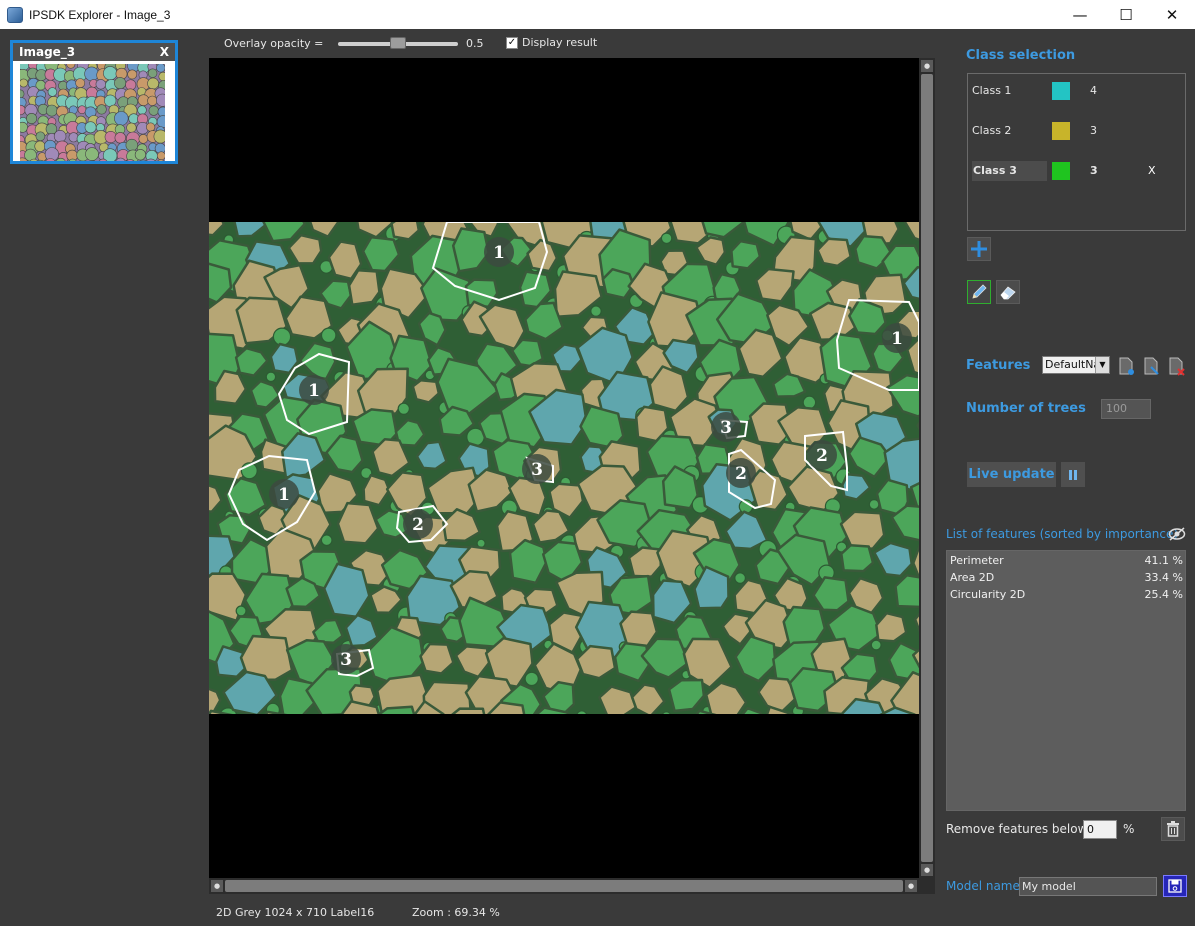 This screenshot has width=1195, height=926. Describe the element at coordinates (988, 594) in the screenshot. I see `feature-name: Circularity 2D` at that location.